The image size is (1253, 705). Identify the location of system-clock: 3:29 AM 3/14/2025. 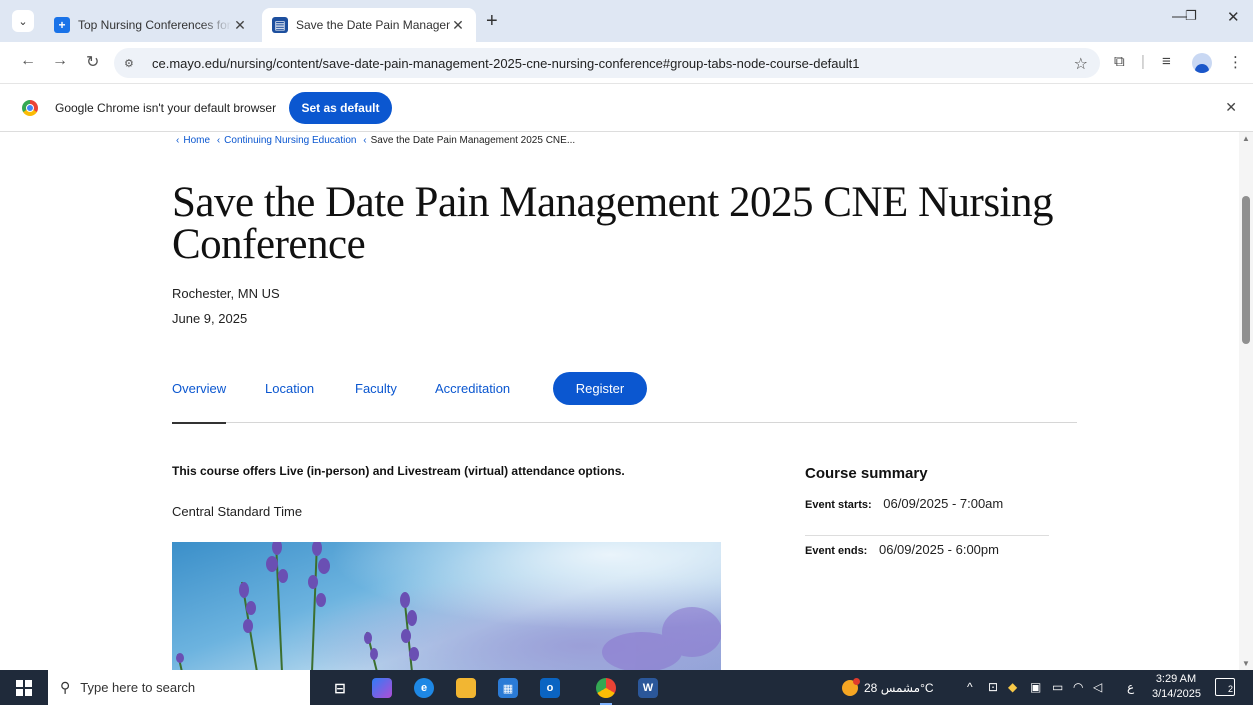
(1176, 687).